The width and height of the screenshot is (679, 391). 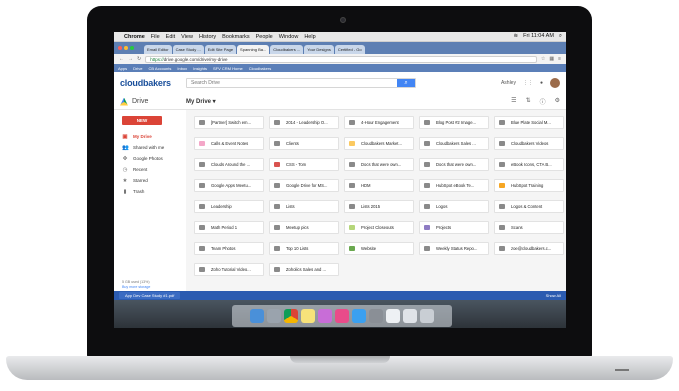 What do you see at coordinates (379, 248) in the screenshot?
I see `folder-item: Website` at bounding box center [379, 248].